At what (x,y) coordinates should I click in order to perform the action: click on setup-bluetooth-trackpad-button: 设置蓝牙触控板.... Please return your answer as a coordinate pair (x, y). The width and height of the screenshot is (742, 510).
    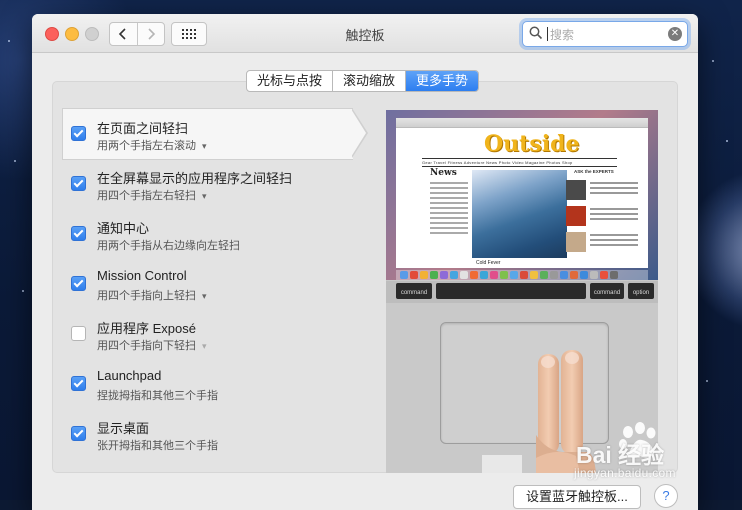
    Looking at the image, I should click on (577, 497).